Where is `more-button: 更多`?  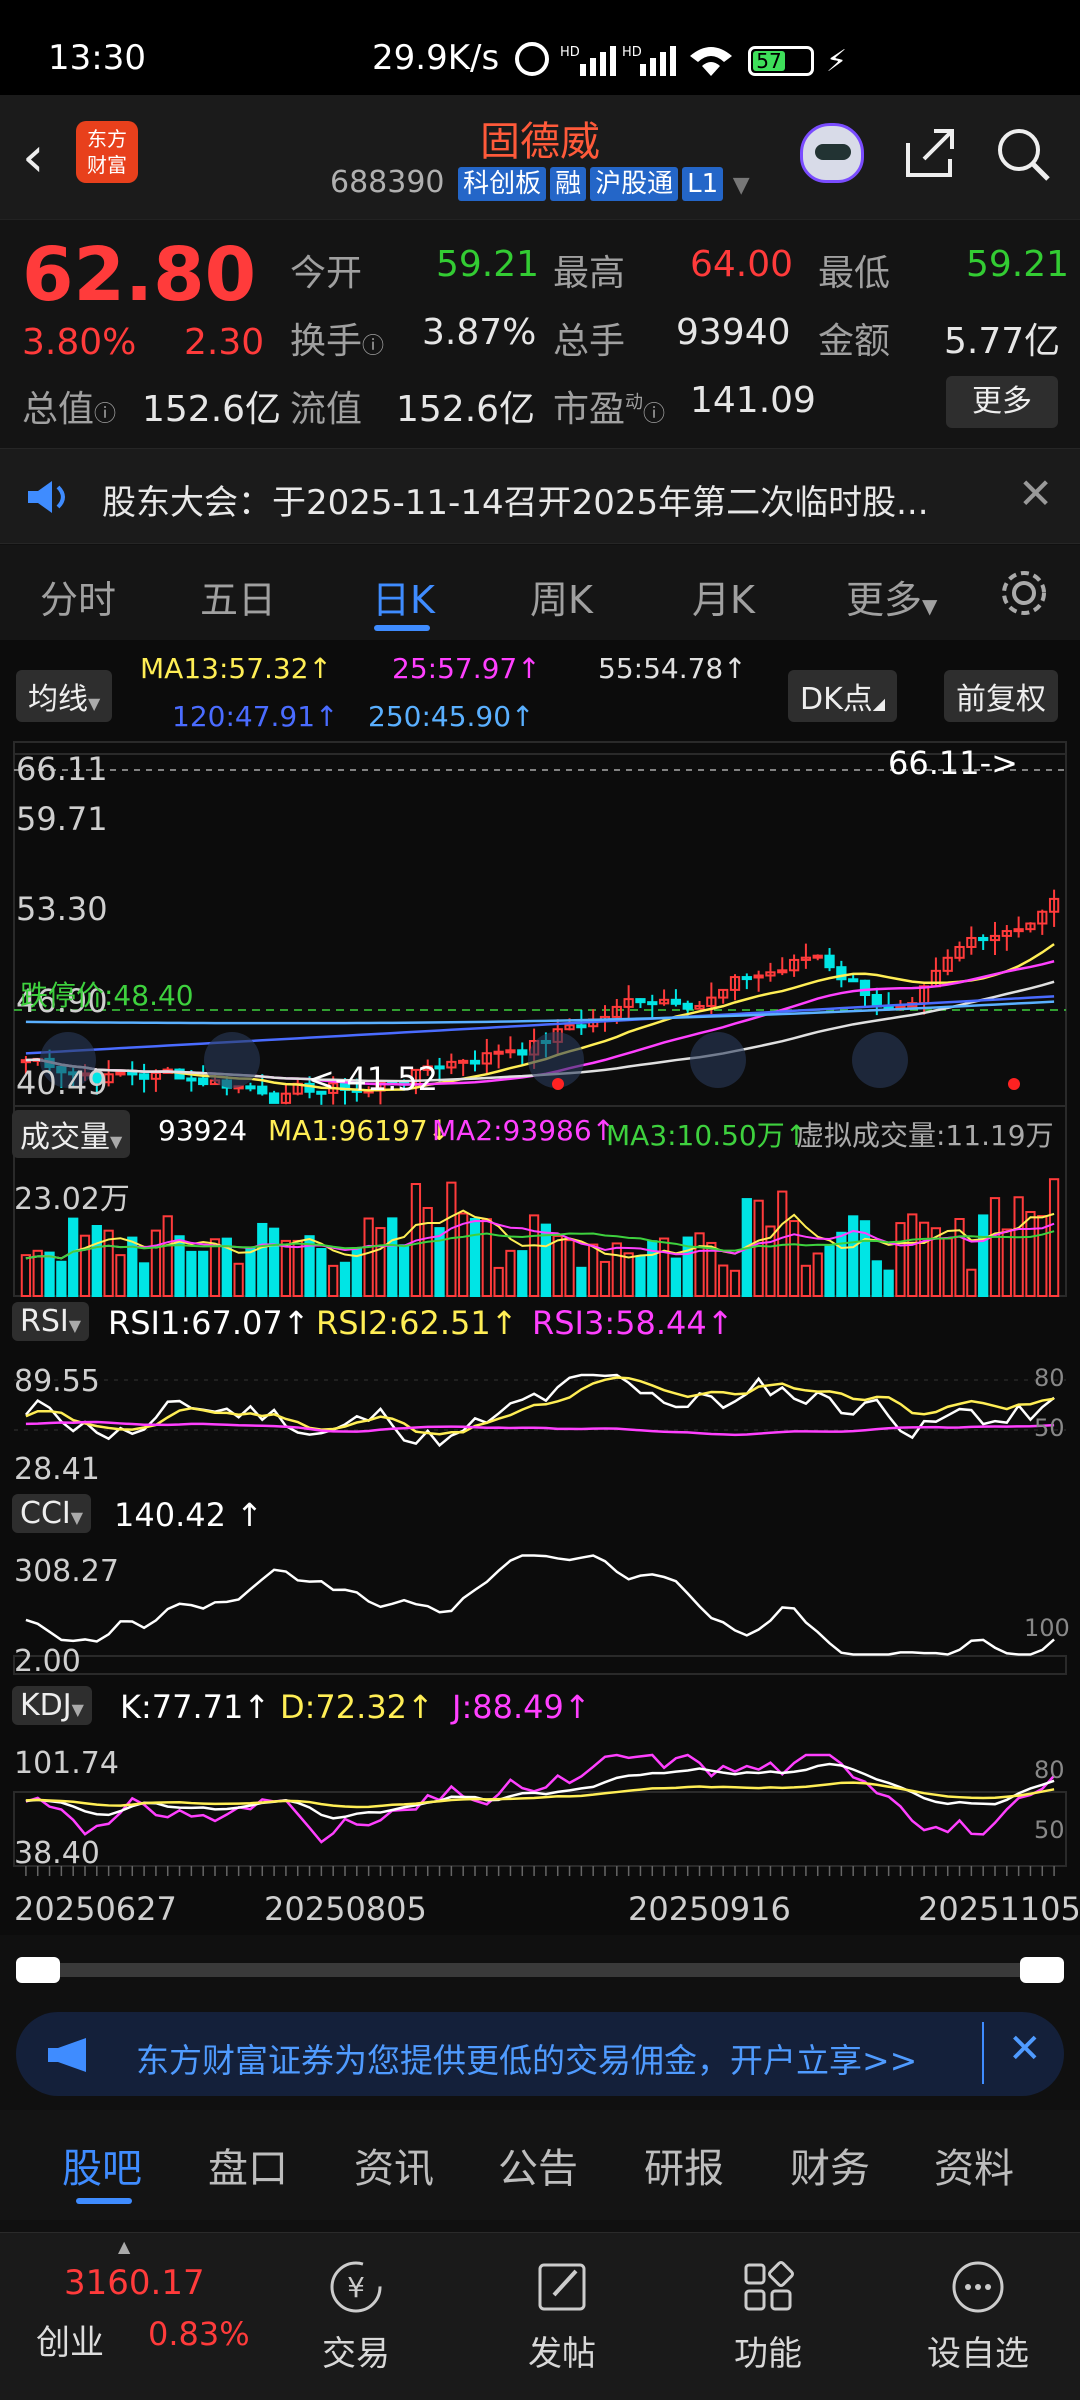
more-button: 更多 is located at coordinates (1002, 402).